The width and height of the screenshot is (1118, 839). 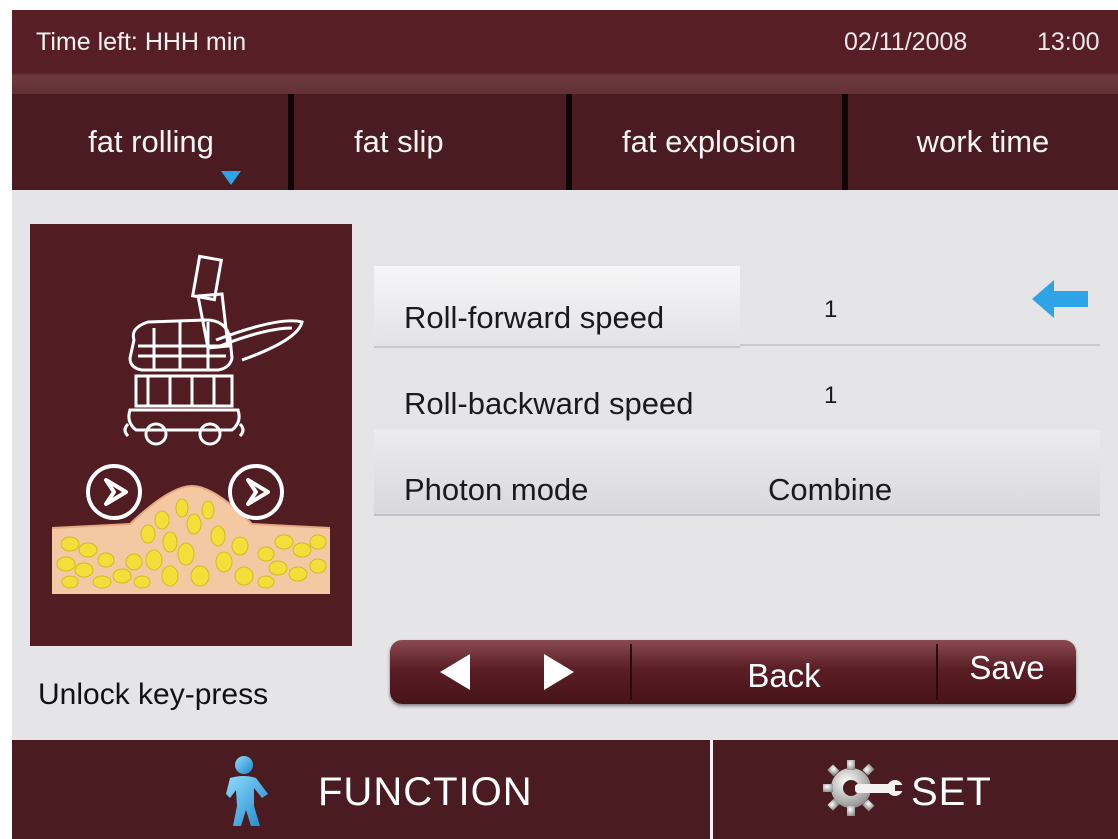 What do you see at coordinates (830, 396) in the screenshot?
I see `roll-backward-speed-value: 1` at bounding box center [830, 396].